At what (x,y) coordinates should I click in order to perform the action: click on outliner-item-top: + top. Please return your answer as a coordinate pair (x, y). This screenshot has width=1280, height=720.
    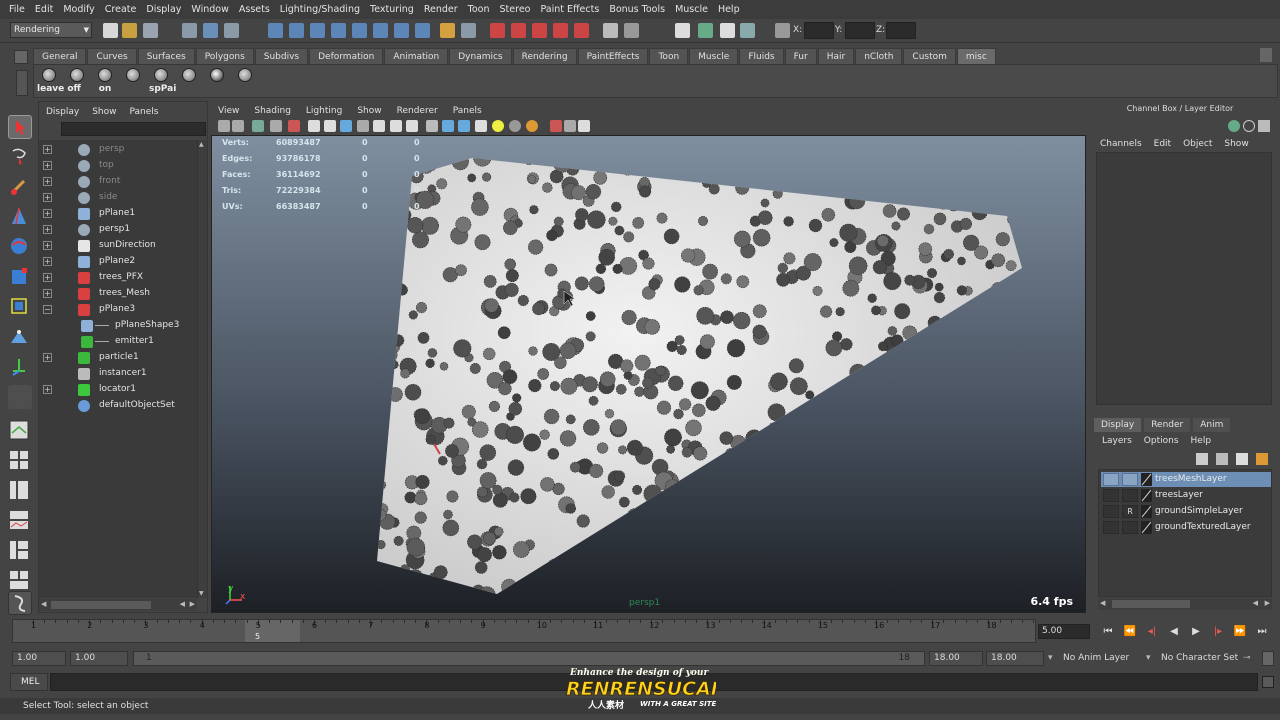
    Looking at the image, I should click on (118, 166).